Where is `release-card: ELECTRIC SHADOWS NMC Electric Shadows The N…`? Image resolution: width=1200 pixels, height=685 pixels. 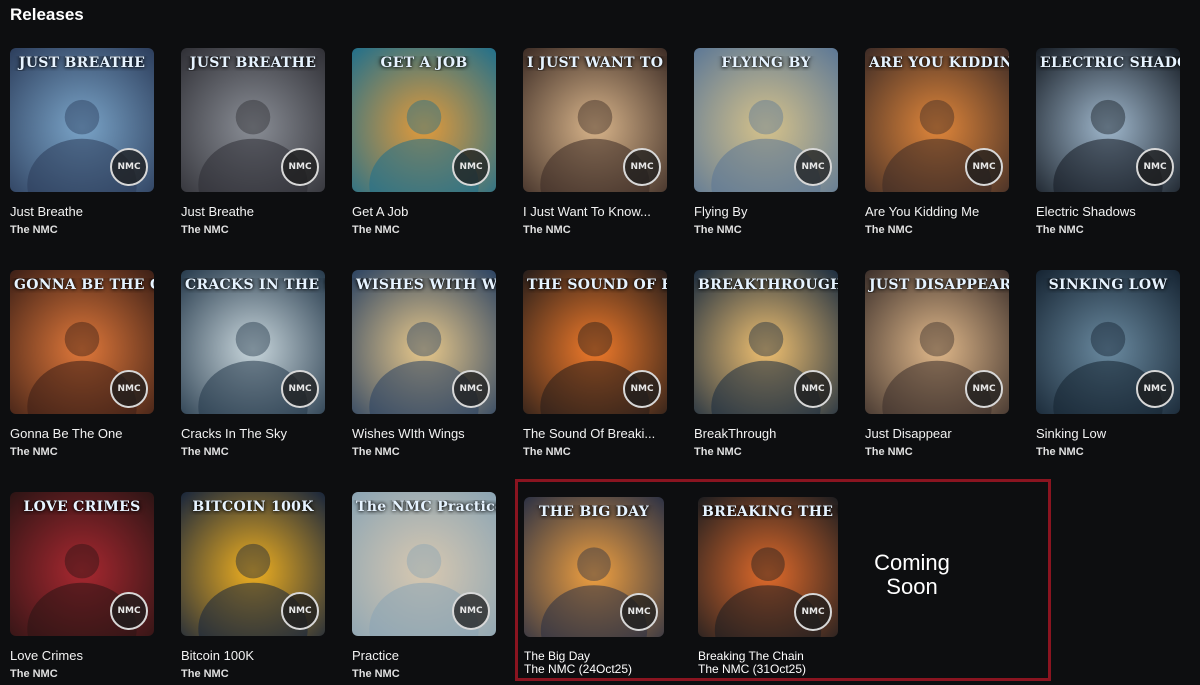 release-card: ELECTRIC SHADOWS NMC Electric Shadows The N… is located at coordinates (1108, 142).